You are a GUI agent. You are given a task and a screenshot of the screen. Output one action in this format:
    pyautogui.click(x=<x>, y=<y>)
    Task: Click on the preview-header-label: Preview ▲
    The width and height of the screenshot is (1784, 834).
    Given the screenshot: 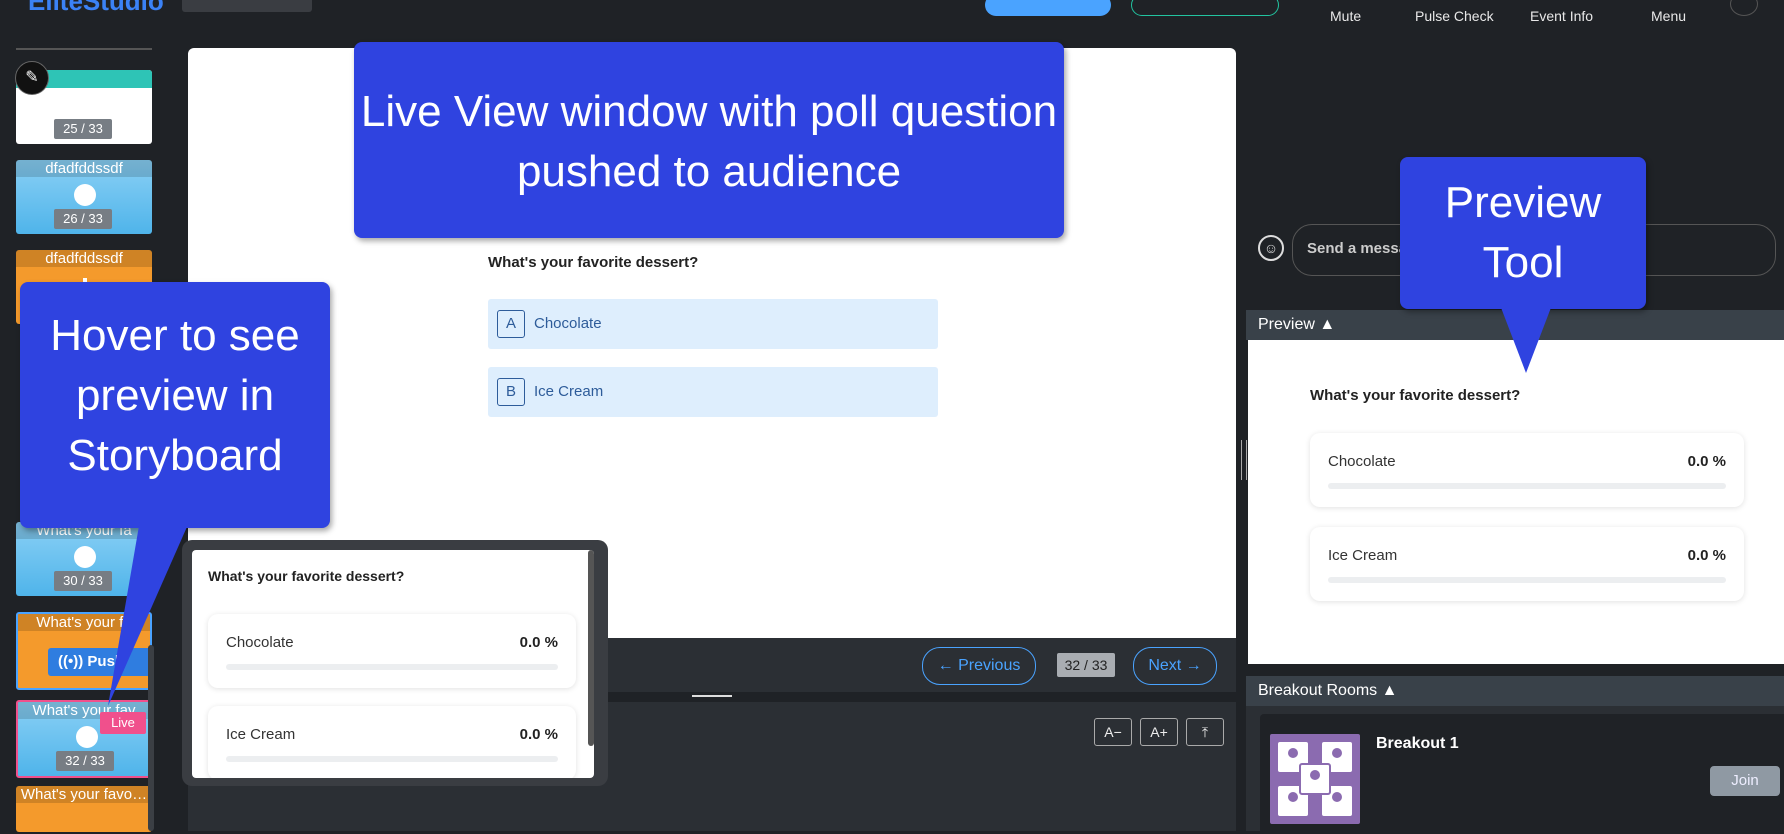 What is the action you would take?
    pyautogui.click(x=1297, y=324)
    